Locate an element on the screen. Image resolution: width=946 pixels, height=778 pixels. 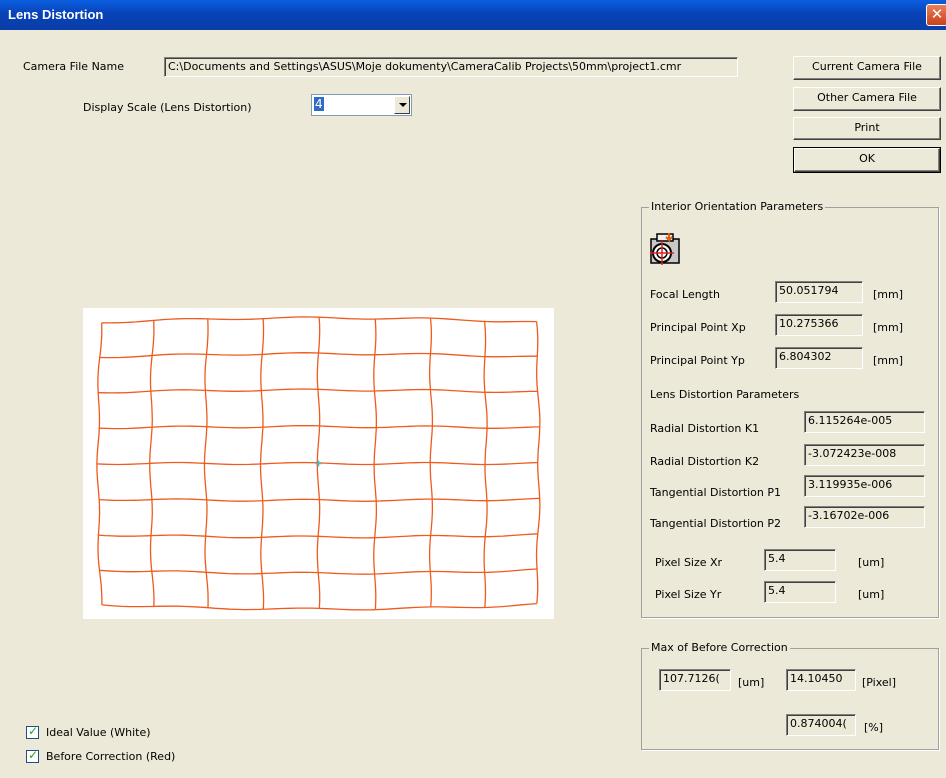
interior-orientation-title: Interior Orientation Parameters is located at coordinates (737, 206).